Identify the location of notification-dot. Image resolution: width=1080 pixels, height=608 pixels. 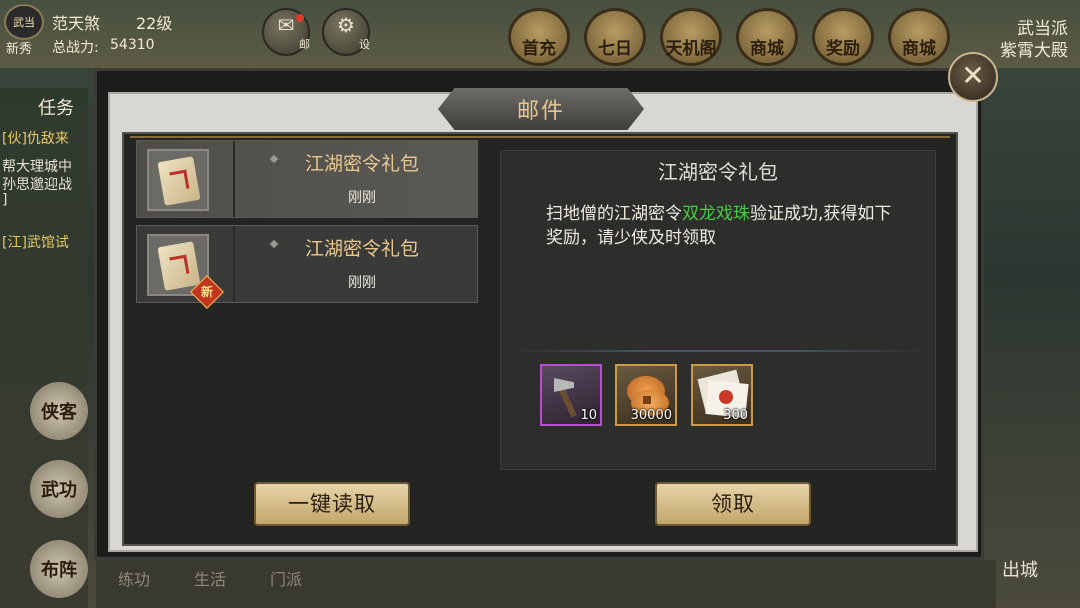
(300, 18).